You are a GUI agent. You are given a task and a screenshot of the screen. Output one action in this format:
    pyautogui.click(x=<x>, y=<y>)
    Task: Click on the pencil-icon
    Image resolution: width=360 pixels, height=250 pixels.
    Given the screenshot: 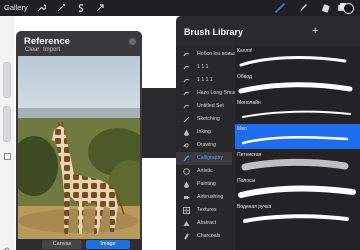 What is the action you would take?
    pyautogui.click(x=186, y=119)
    